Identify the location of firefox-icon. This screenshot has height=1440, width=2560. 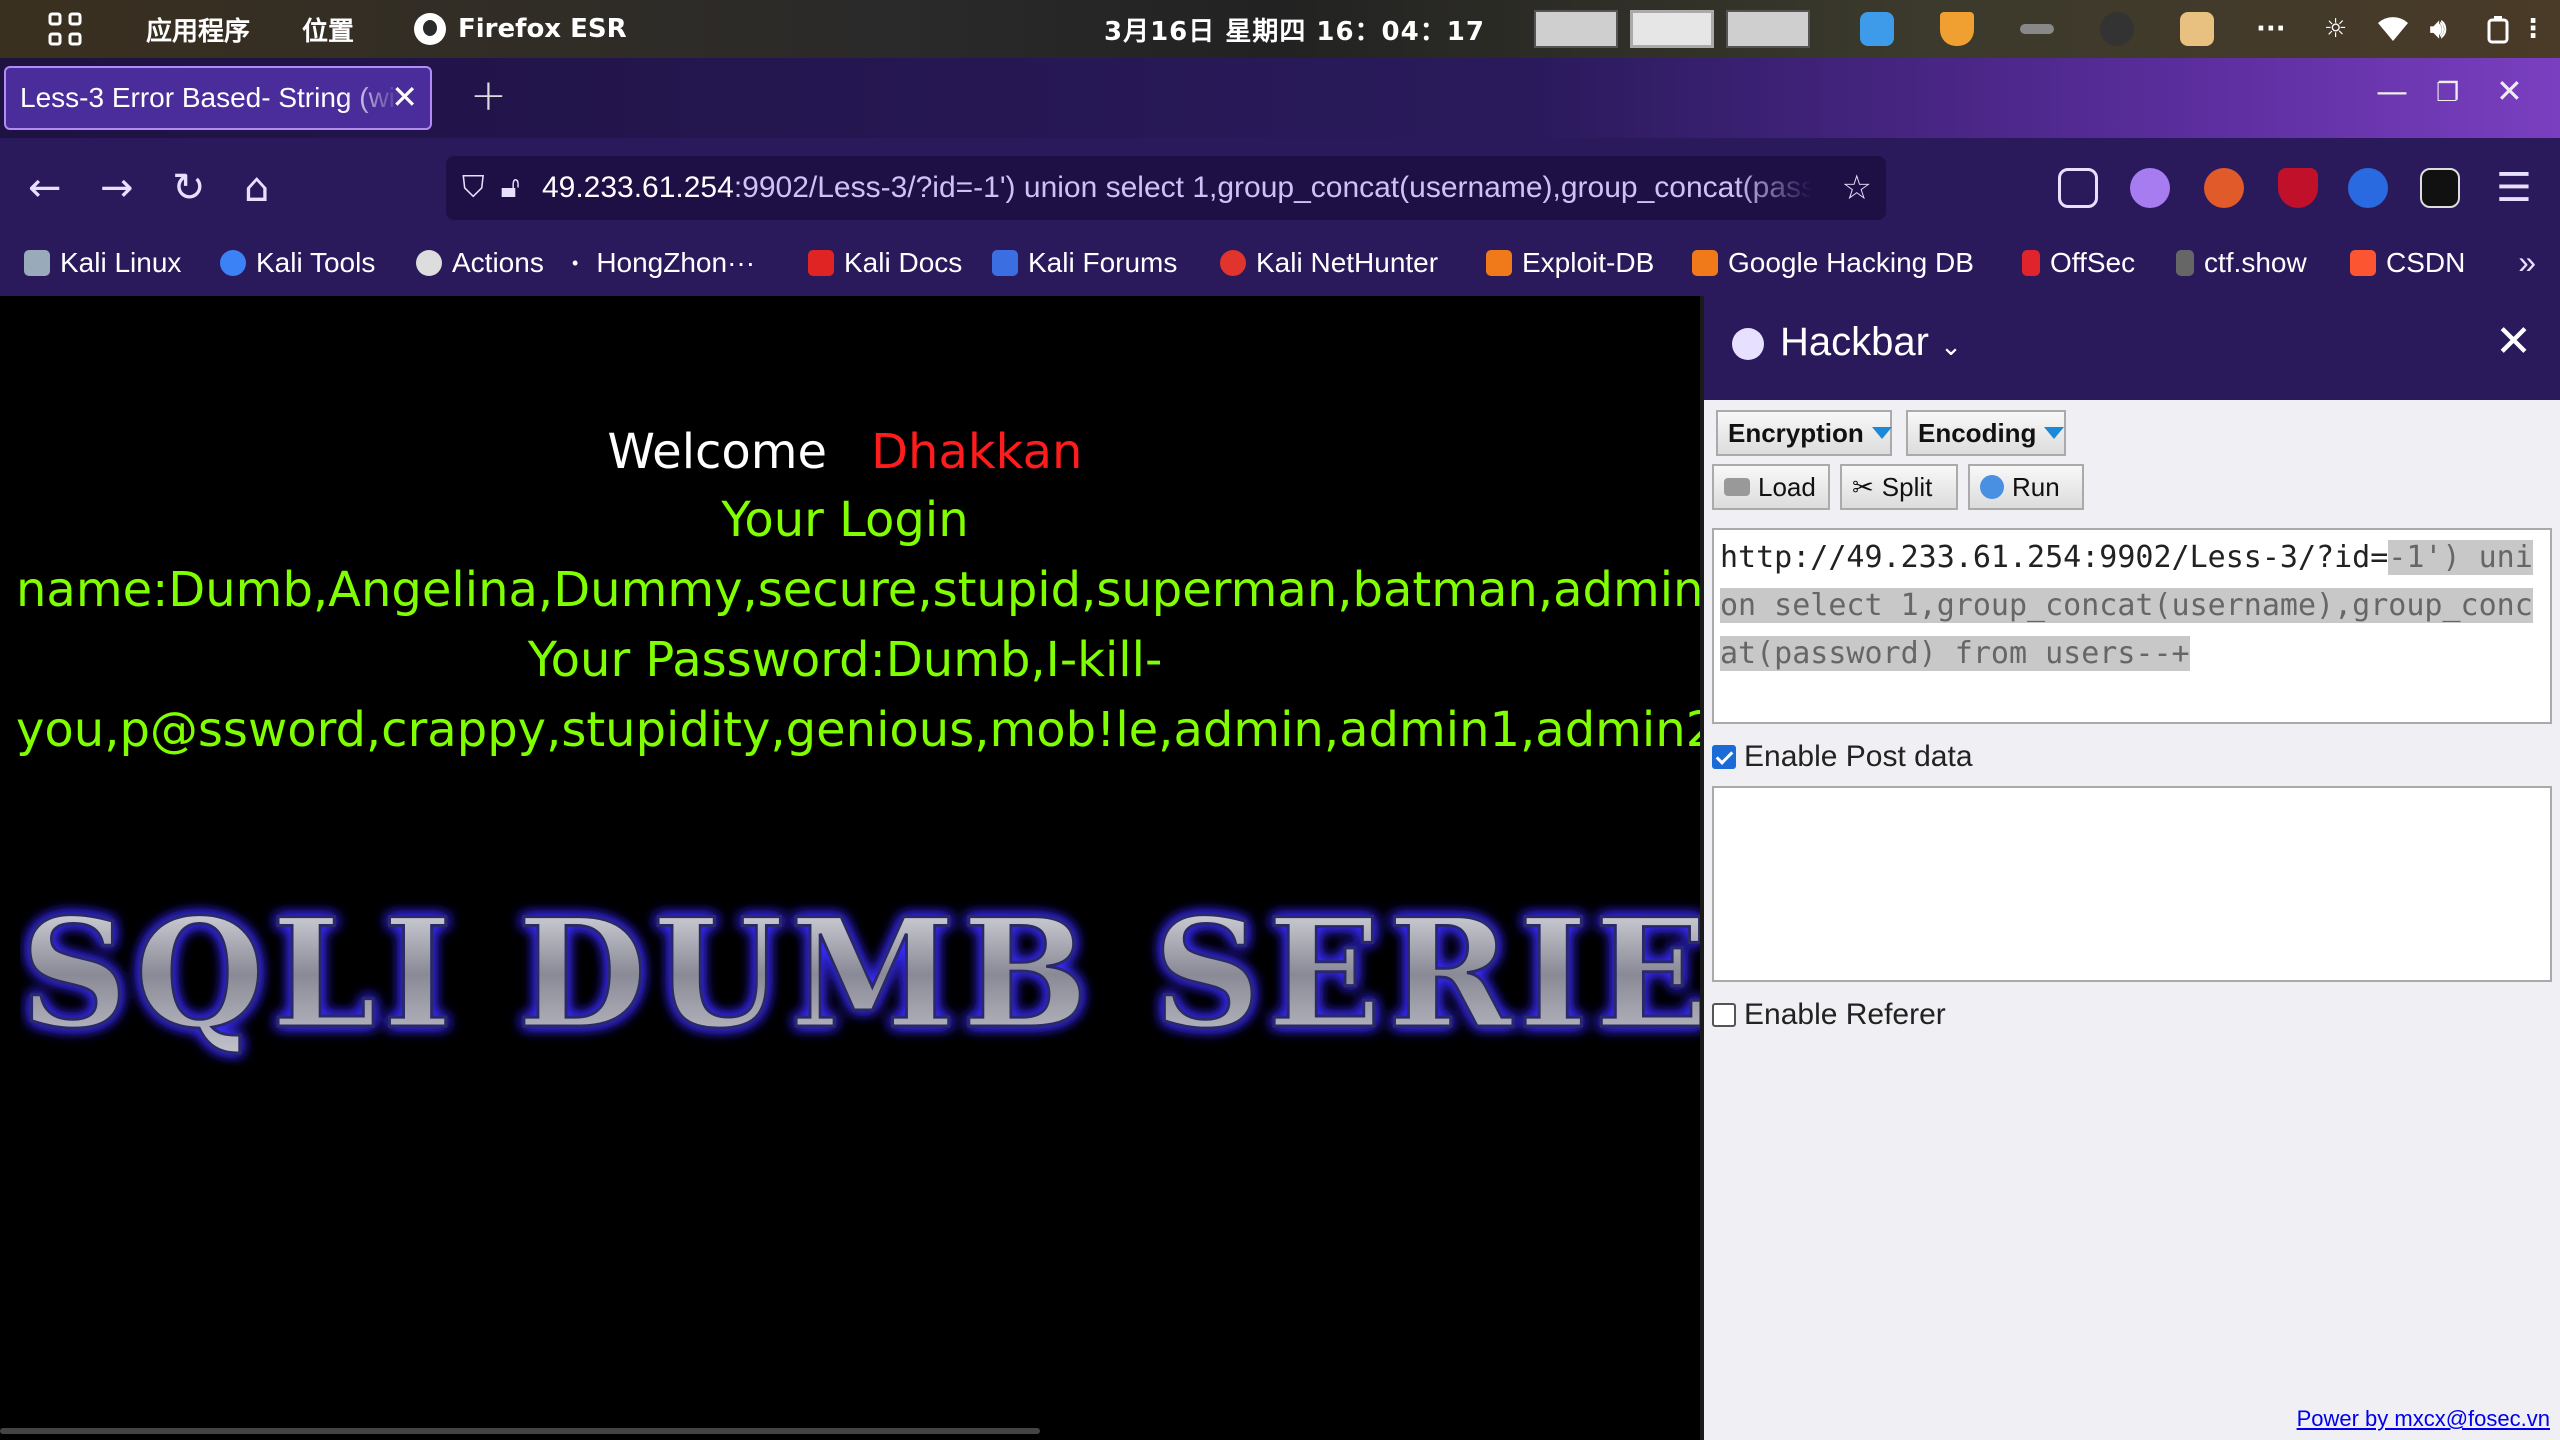
(430, 29).